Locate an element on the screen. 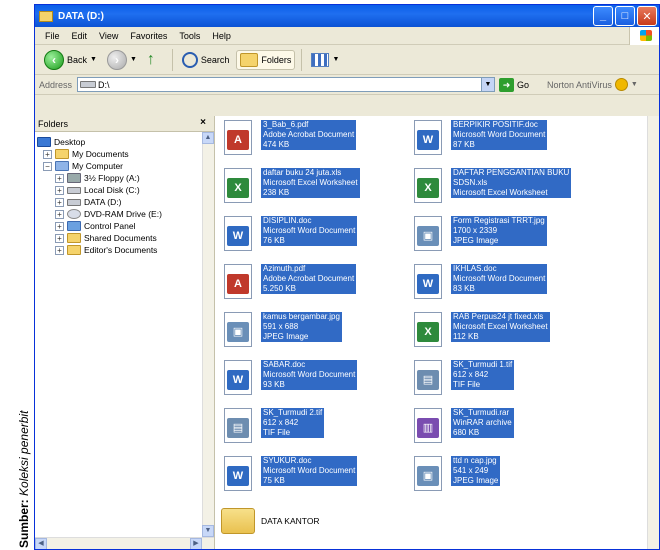  files-vertical-scrollbar is located at coordinates (653, 332).